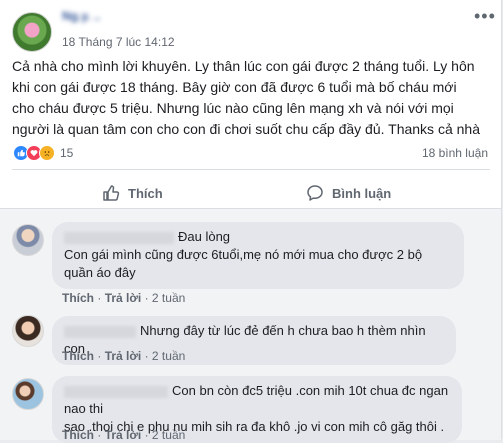 This screenshot has width=503, height=443. I want to click on sad-reaction-icon, so click(47, 153).